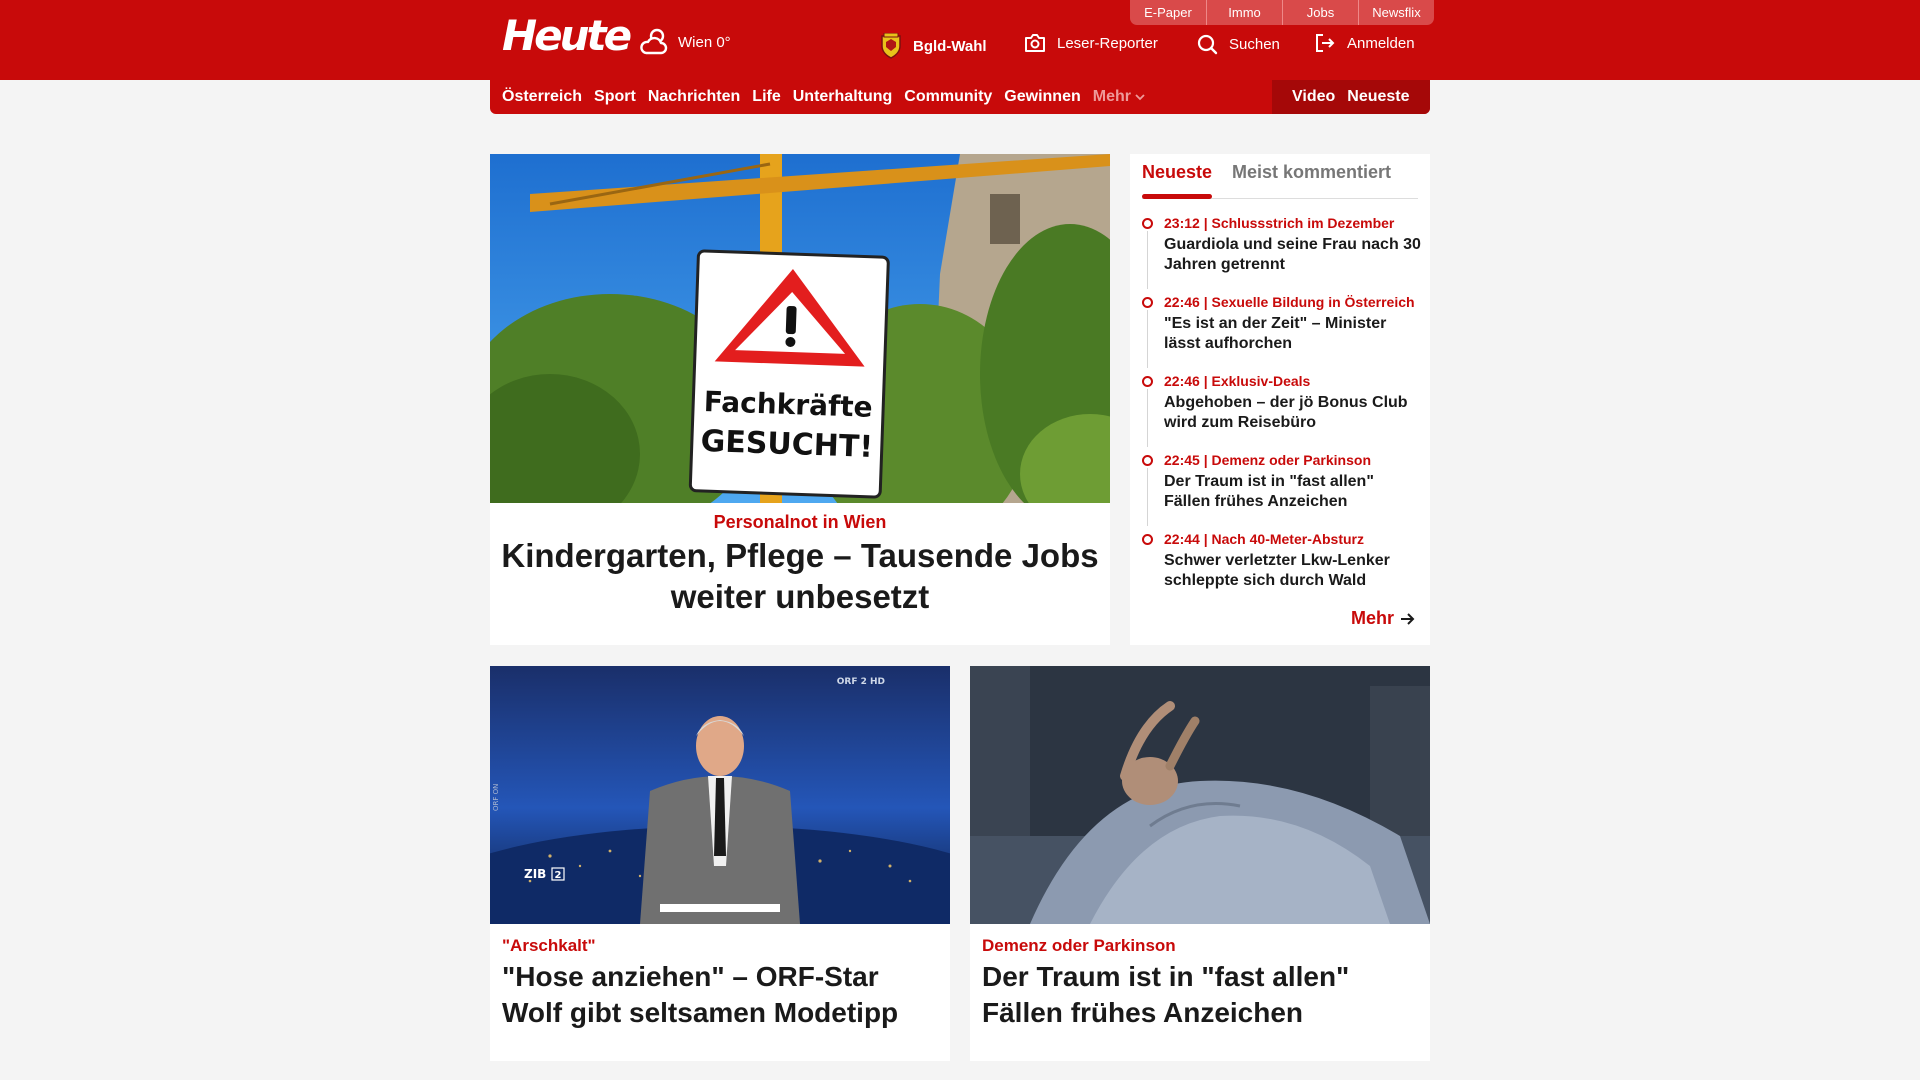 The height and width of the screenshot is (1080, 1920). What do you see at coordinates (694, 97) in the screenshot?
I see `nav-item-nachrichten: Nachrichten` at bounding box center [694, 97].